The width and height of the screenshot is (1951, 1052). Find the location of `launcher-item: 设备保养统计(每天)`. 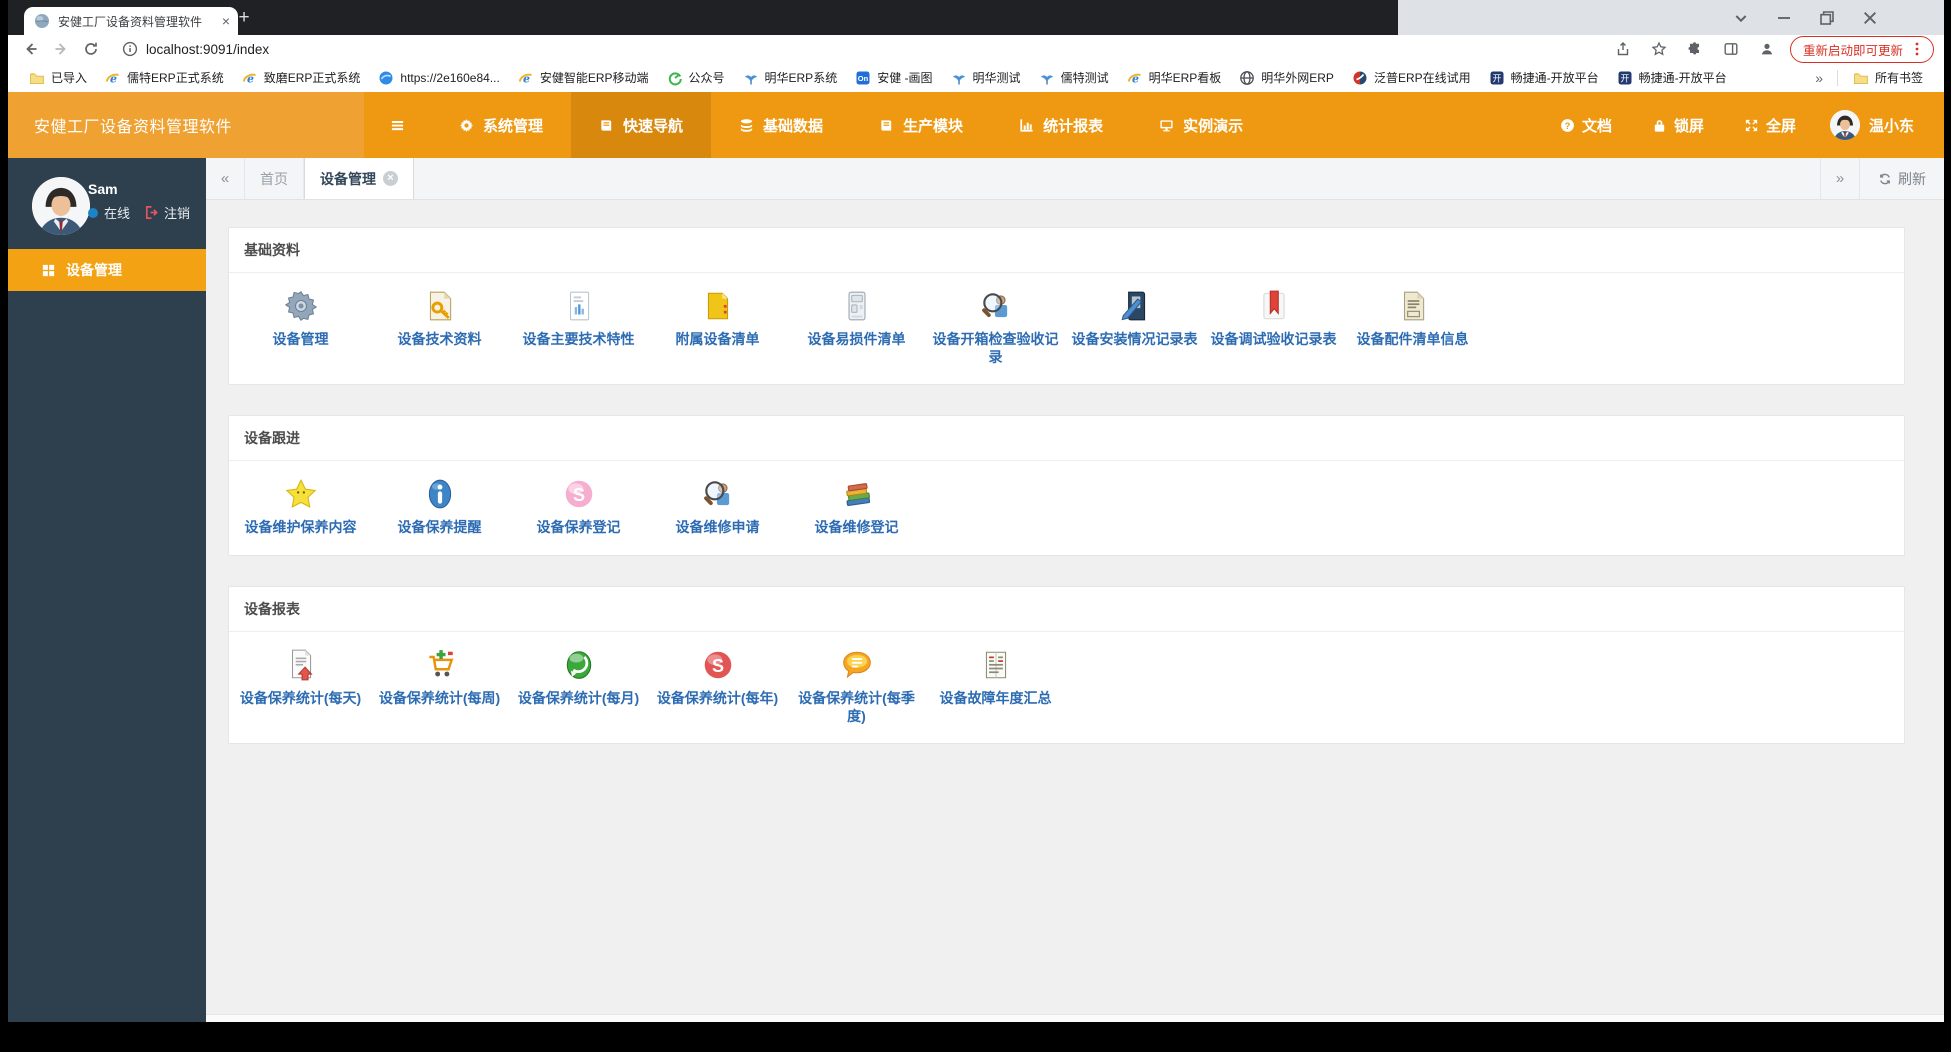

launcher-item: 设备保养统计(每天) is located at coordinates (300, 685).